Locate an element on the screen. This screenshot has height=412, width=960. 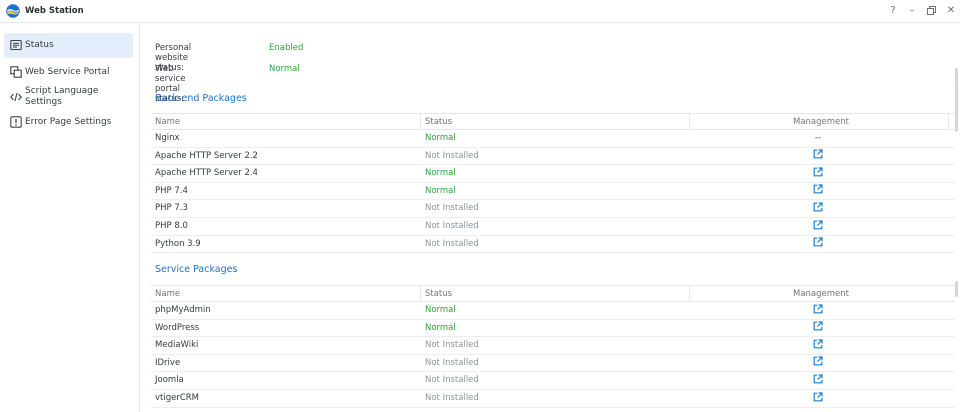
package-name: PHP 7.4 is located at coordinates (171, 190).